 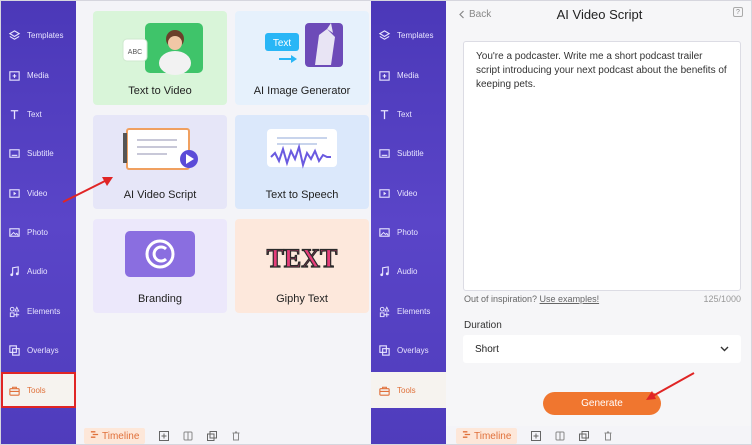 What do you see at coordinates (14, 75) in the screenshot?
I see `media-icon` at bounding box center [14, 75].